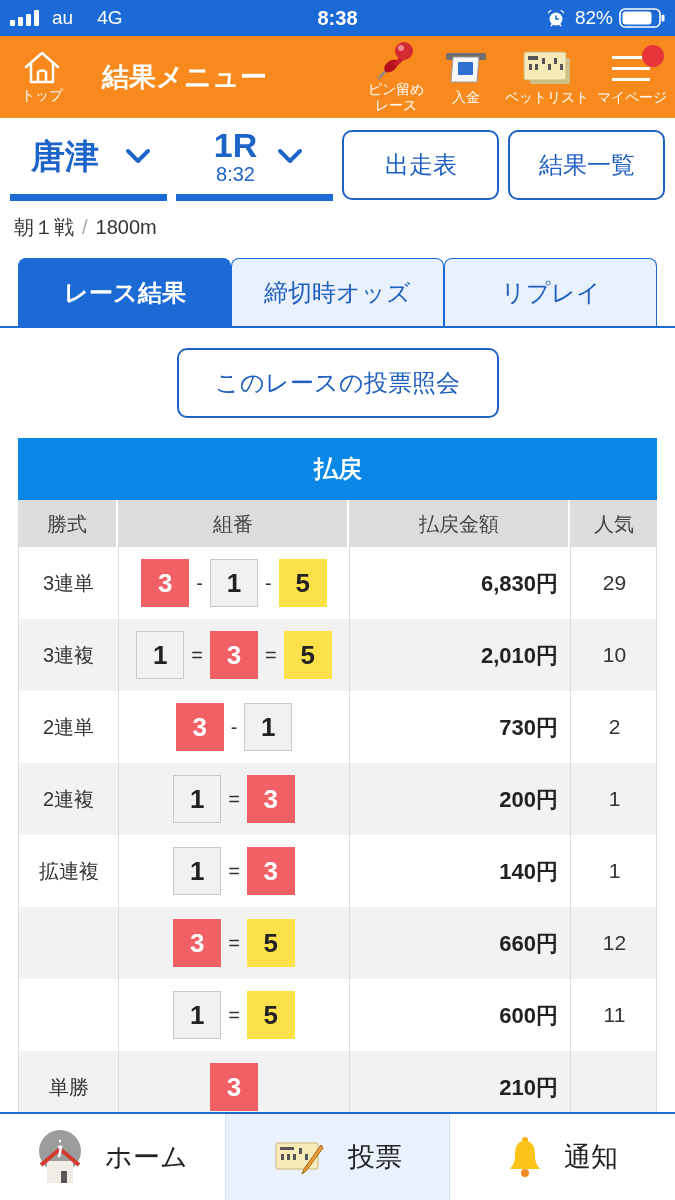 This screenshot has height=1200, width=675. Describe the element at coordinates (547, 68) in the screenshot. I see `tickets-icon` at that location.